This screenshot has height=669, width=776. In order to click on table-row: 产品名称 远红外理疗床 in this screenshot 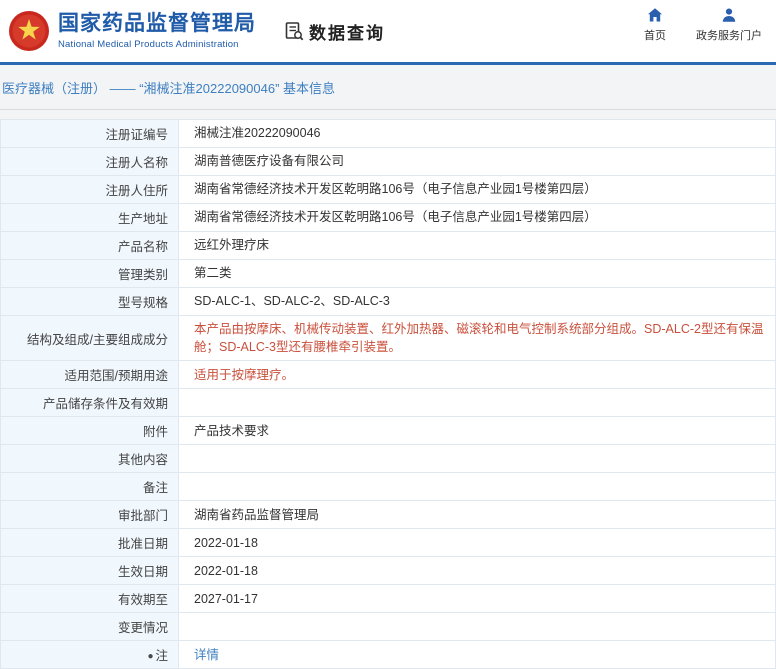, I will do `click(388, 245)`.